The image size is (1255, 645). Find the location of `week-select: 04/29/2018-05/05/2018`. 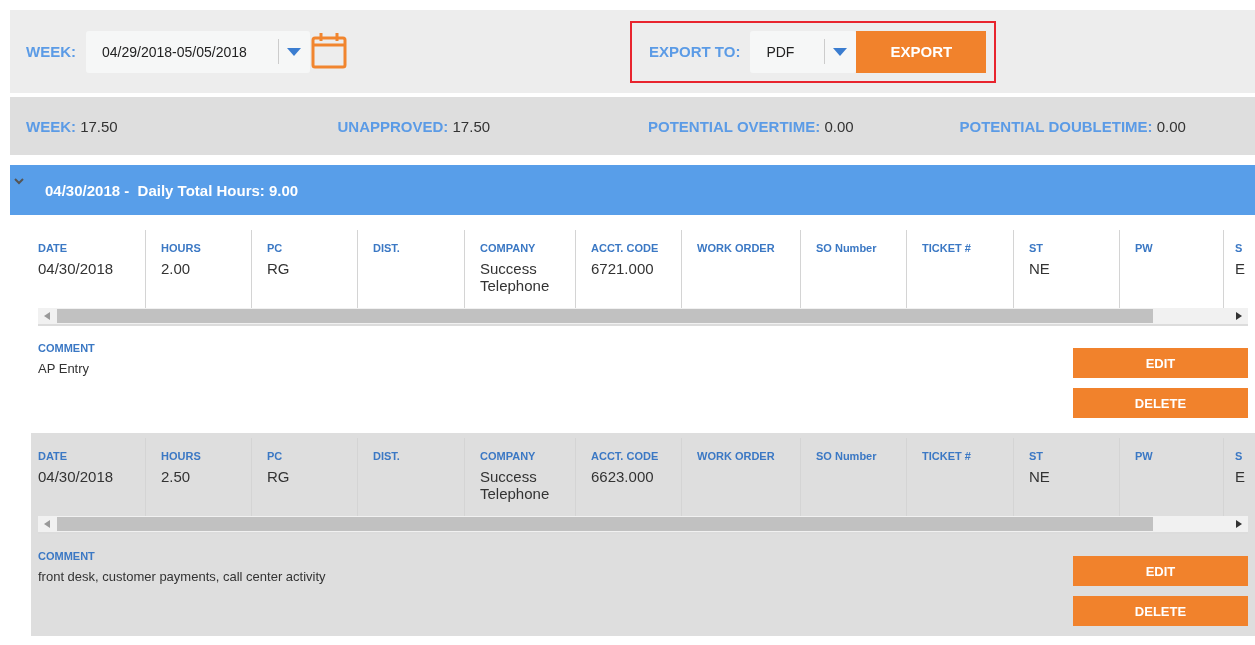

week-select: 04/29/2018-05/05/2018 is located at coordinates (198, 51).